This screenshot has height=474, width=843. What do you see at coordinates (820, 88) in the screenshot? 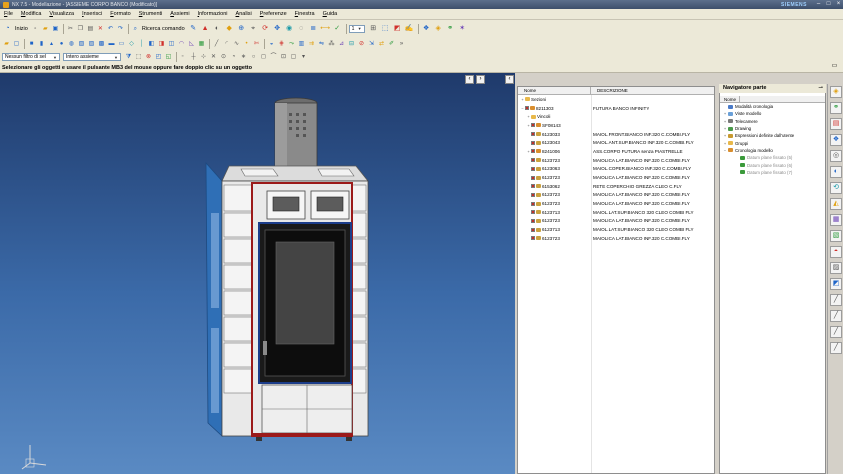
I see `pin-icon: ⊸` at bounding box center [820, 88].